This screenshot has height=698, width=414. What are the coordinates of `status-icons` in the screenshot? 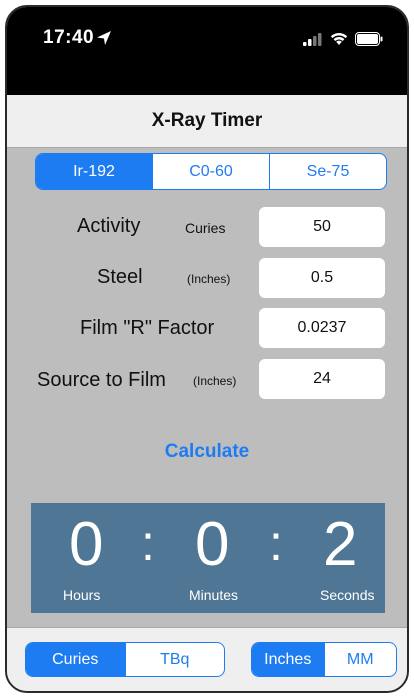 It's located at (343, 38).